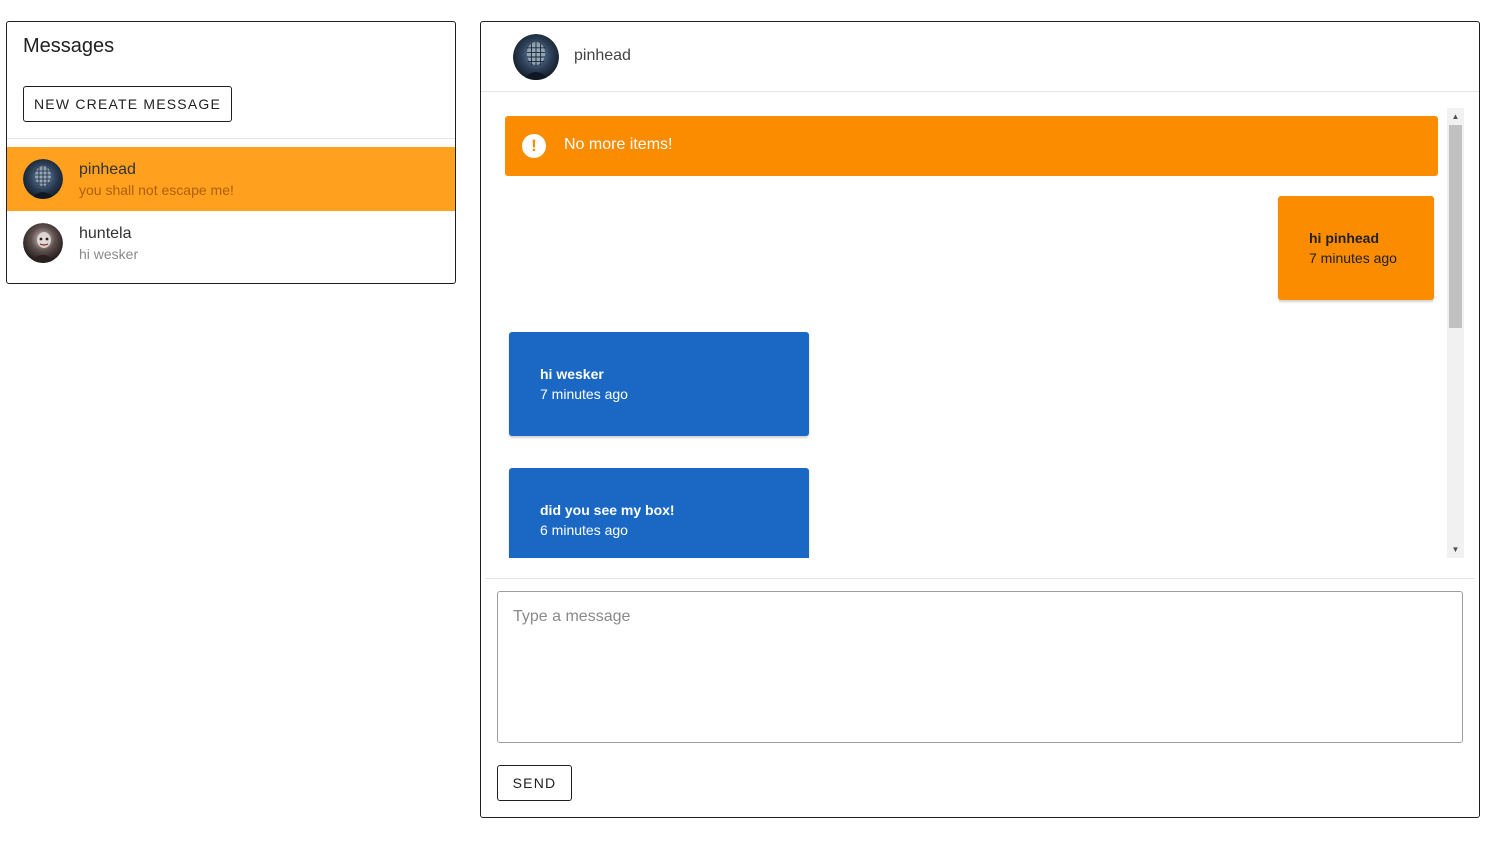 Image resolution: width=1506 pixels, height=859 pixels. Describe the element at coordinates (534, 783) in the screenshot. I see `send-button: SEND` at that location.